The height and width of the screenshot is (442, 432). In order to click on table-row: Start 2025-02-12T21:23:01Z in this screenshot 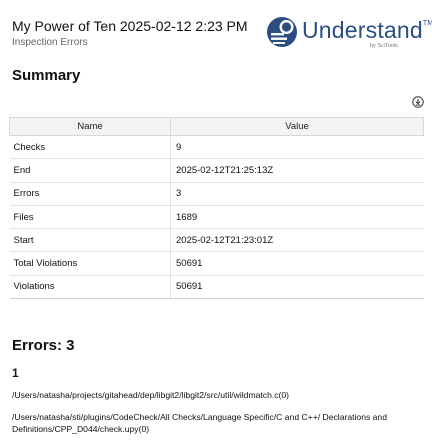, I will do `click(216, 240)`.